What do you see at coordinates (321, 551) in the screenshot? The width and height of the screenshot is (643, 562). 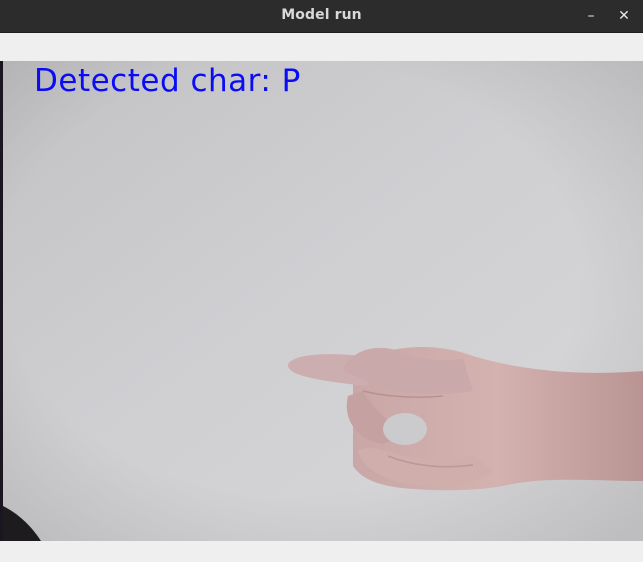 I see `status-area` at bounding box center [321, 551].